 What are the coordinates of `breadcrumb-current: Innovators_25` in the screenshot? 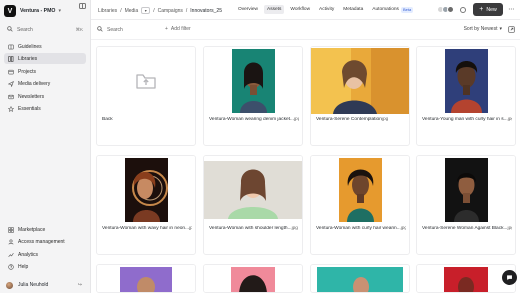 It's located at (206, 11).